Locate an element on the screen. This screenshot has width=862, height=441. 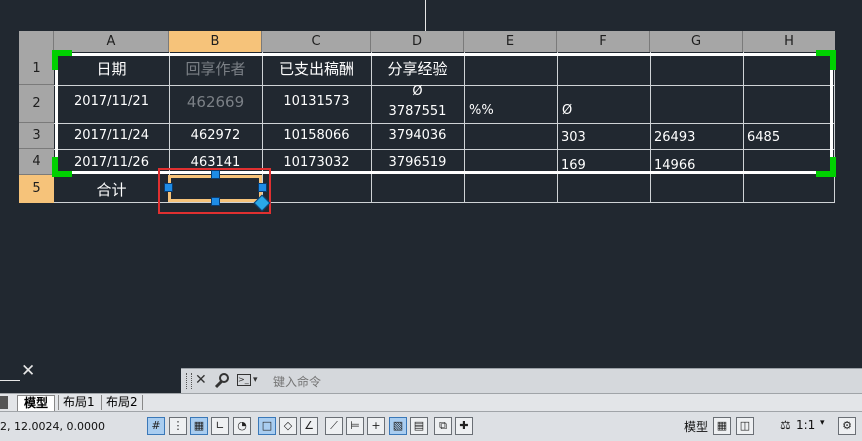
command-bar-grip is located at coordinates (189, 381).